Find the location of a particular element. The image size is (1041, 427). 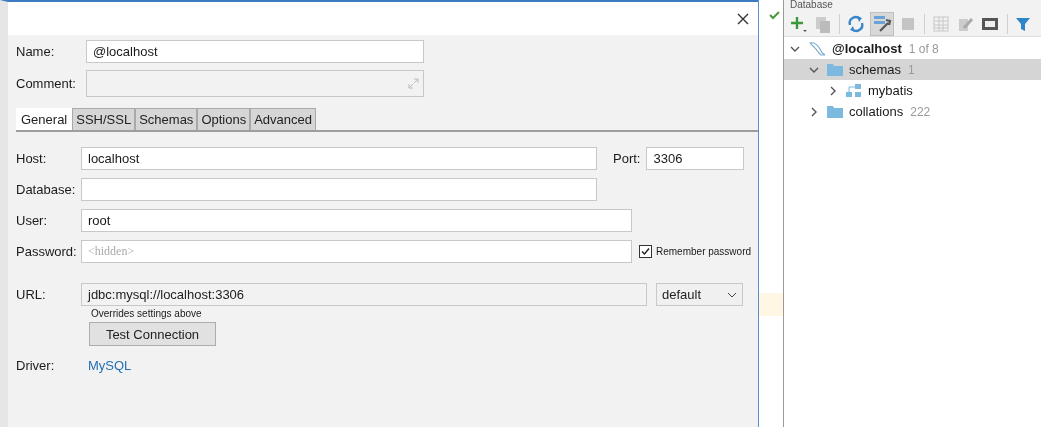

database-field is located at coordinates (339, 189).